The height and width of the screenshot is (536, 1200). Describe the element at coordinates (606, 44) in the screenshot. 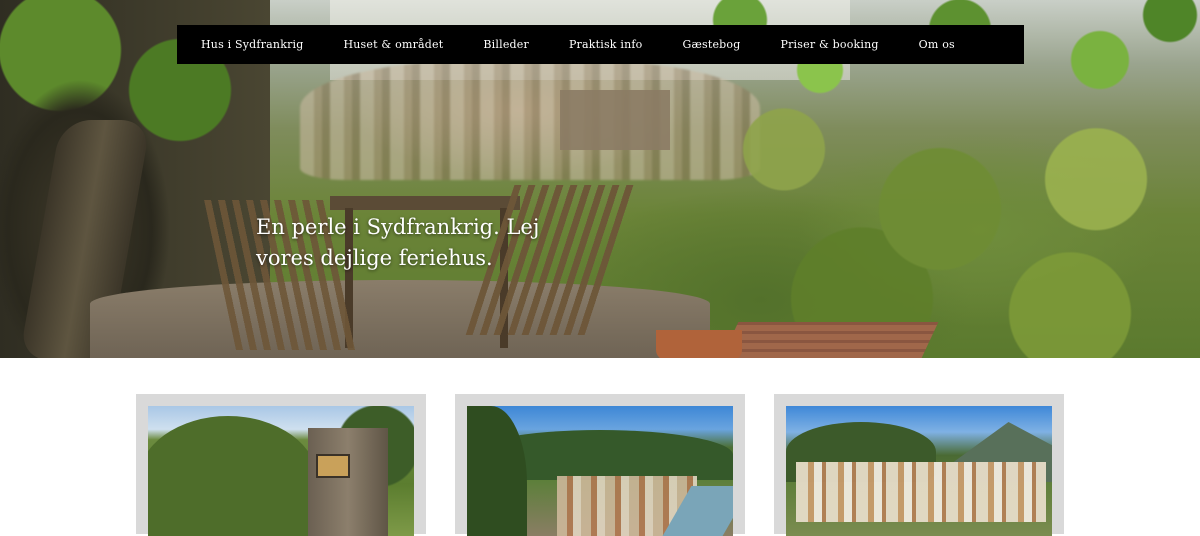

I see `nav-item-praktisk-info: Praktisk info` at that location.